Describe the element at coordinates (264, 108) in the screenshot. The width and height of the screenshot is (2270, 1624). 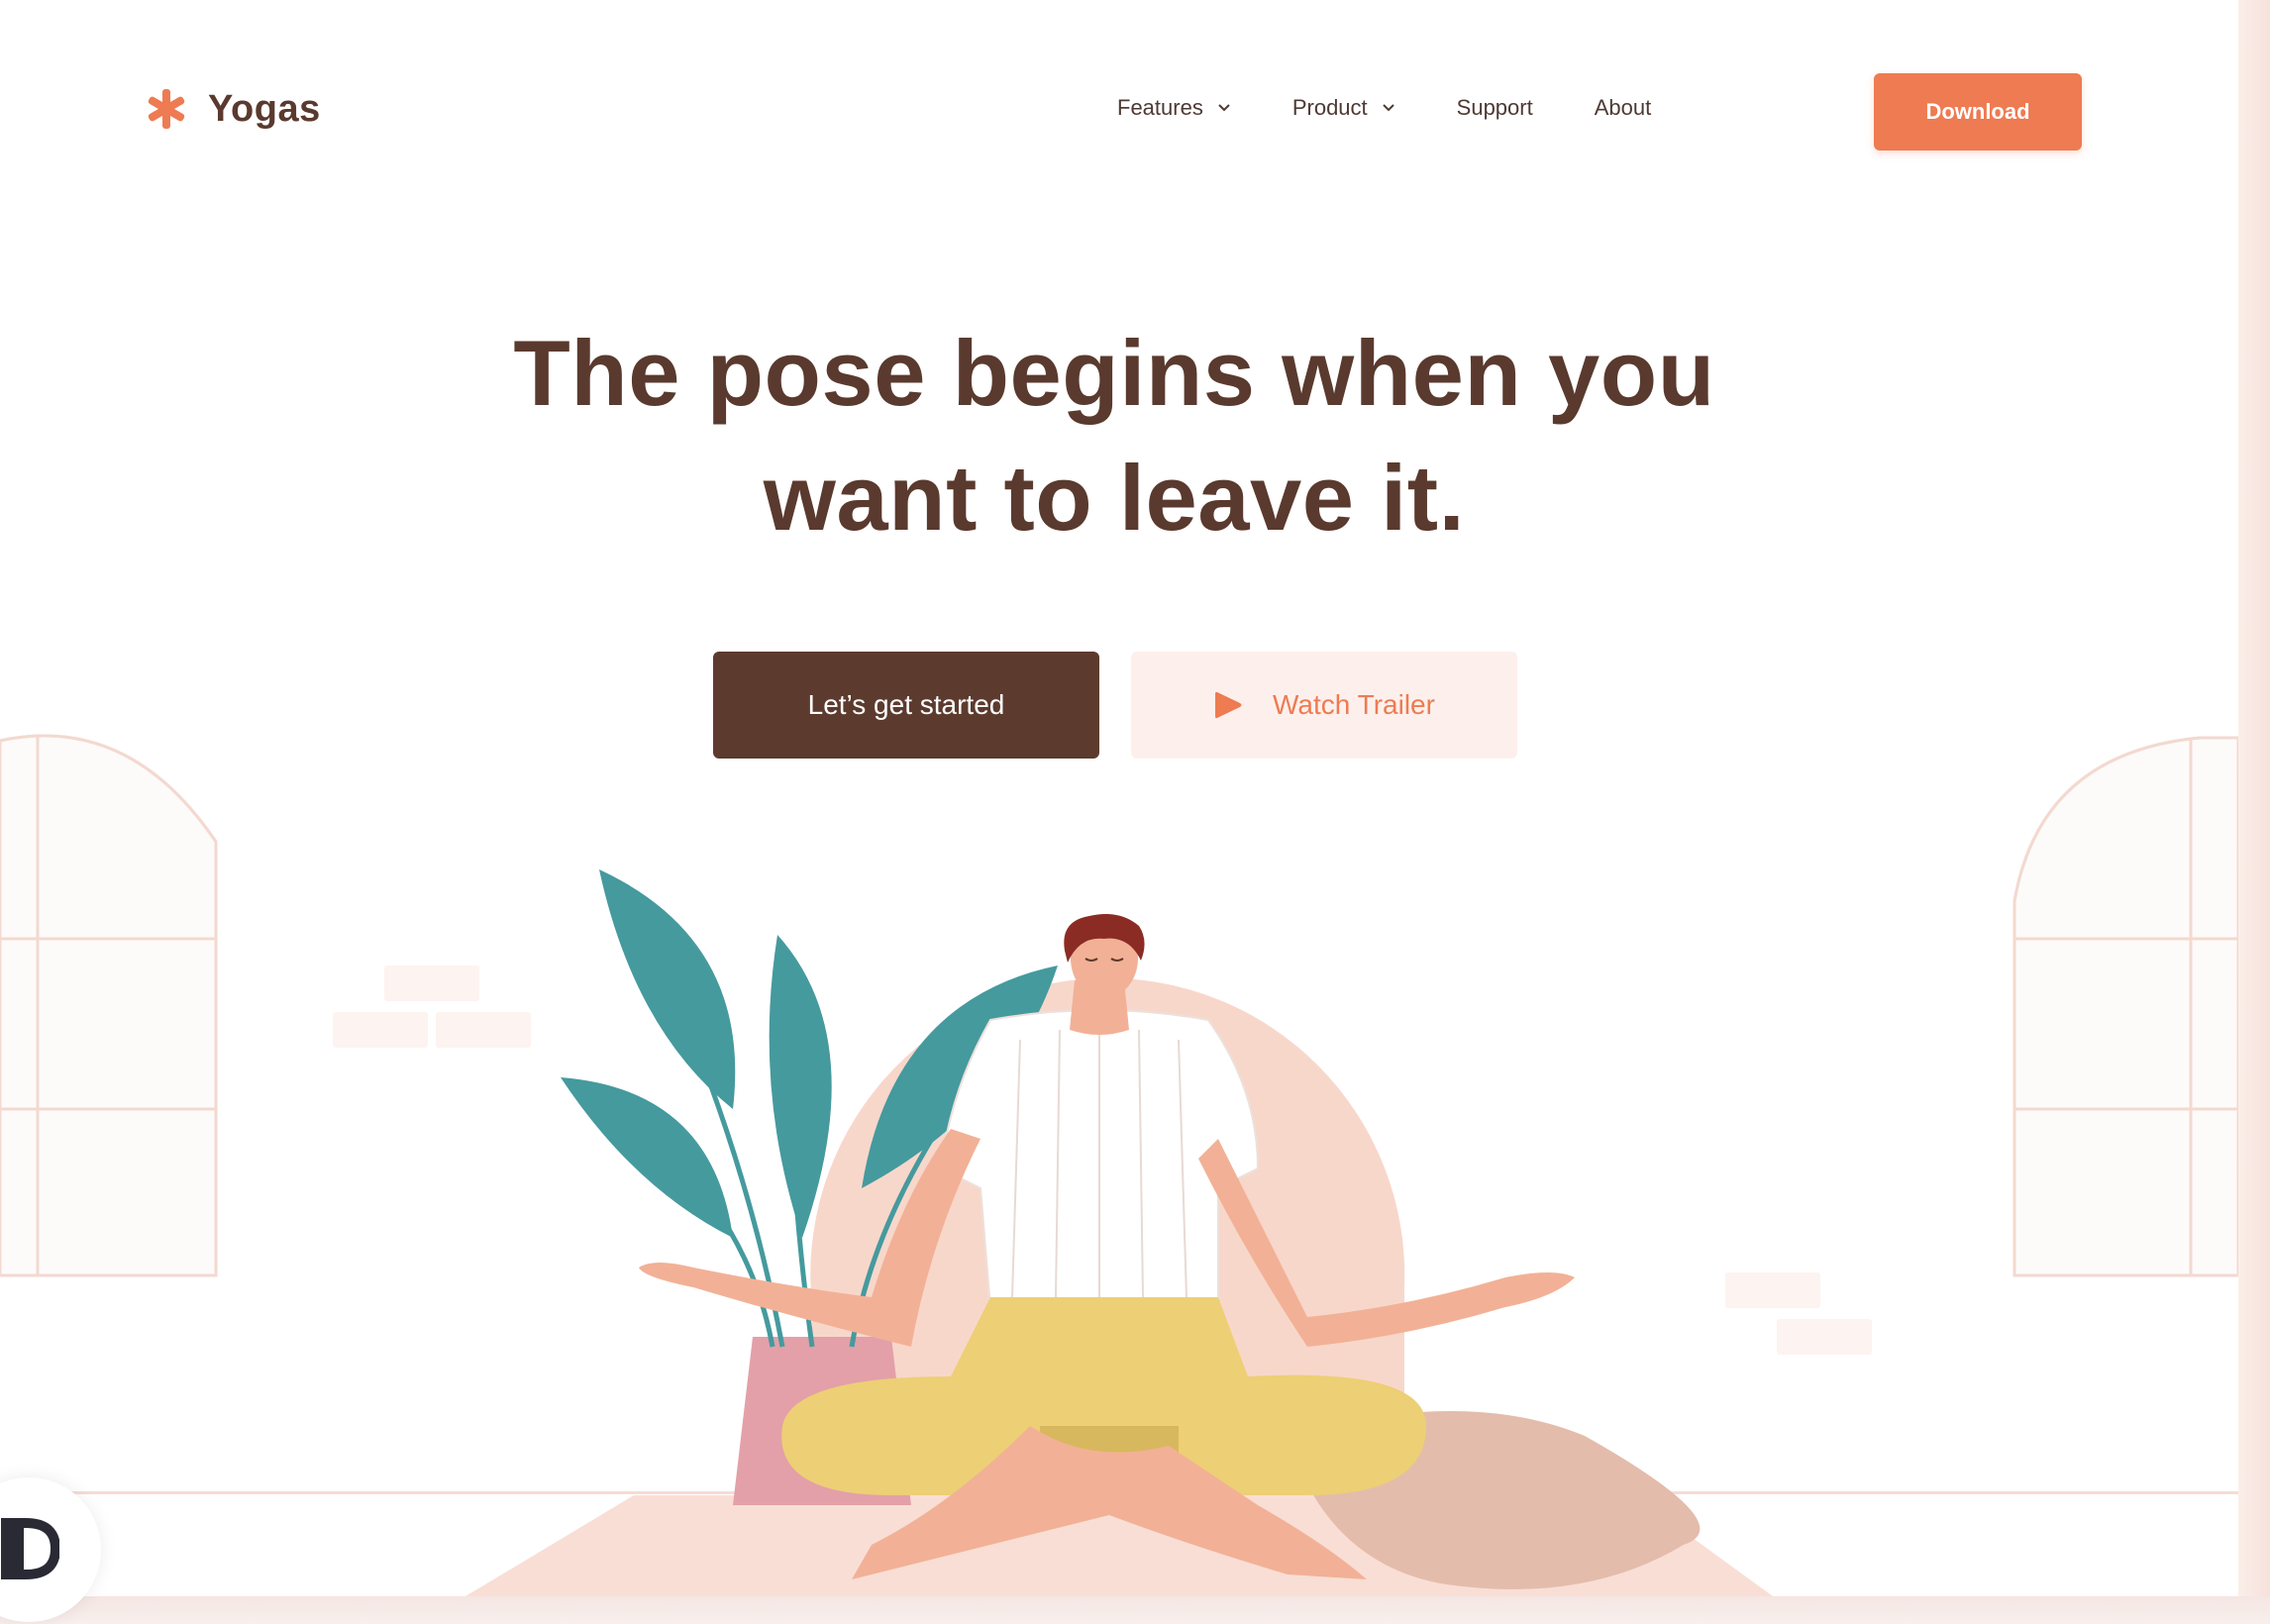
I see `brand-name: Yogas` at that location.